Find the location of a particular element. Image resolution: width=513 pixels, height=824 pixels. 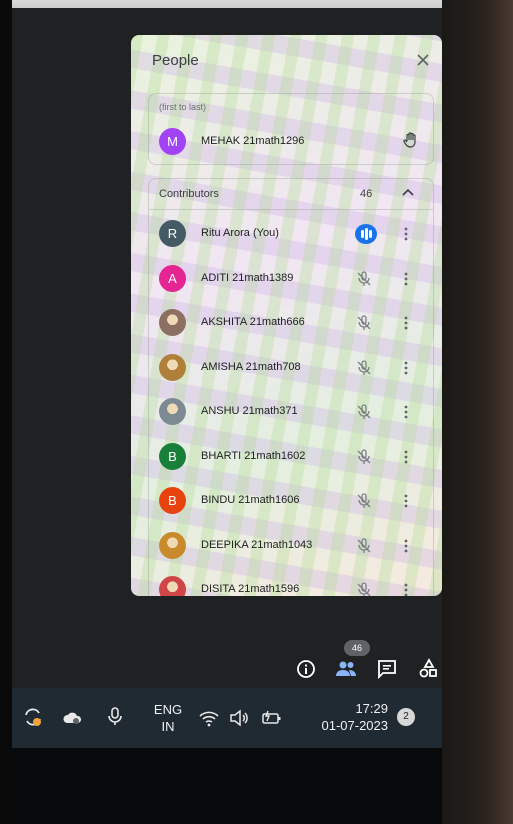

monitor-bottom-bezel is located at coordinates (227, 786).